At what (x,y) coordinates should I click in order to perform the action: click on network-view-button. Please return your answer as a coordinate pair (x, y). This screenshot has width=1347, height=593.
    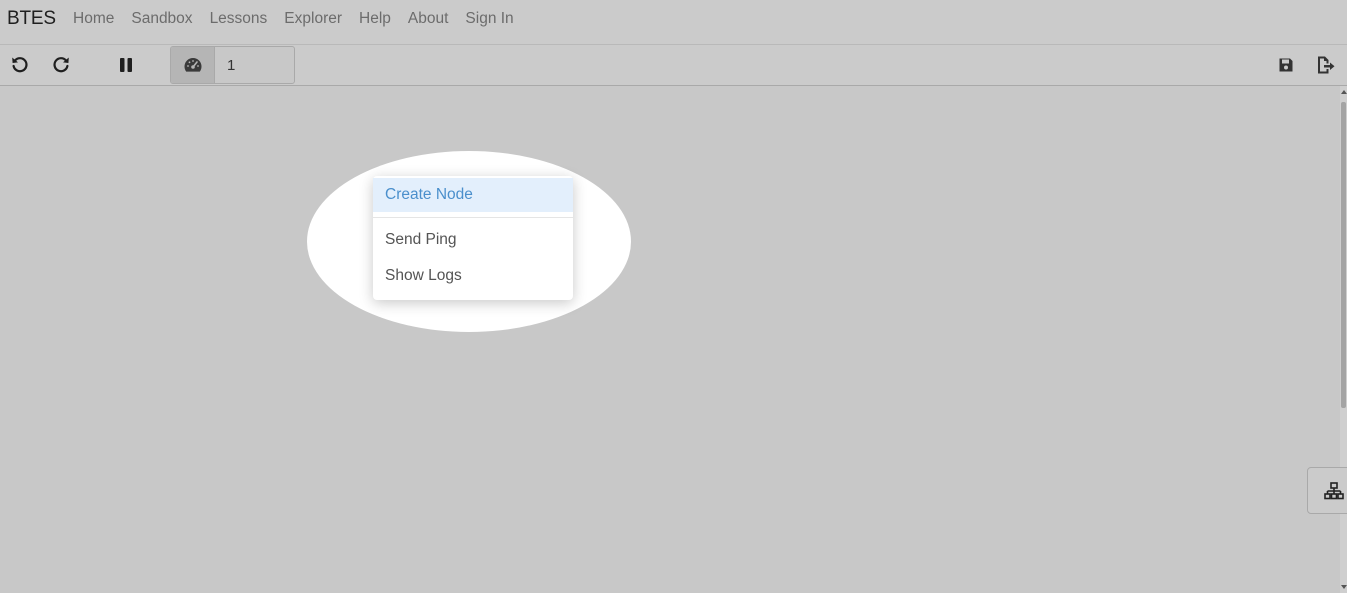
    Looking at the image, I should click on (1327, 490).